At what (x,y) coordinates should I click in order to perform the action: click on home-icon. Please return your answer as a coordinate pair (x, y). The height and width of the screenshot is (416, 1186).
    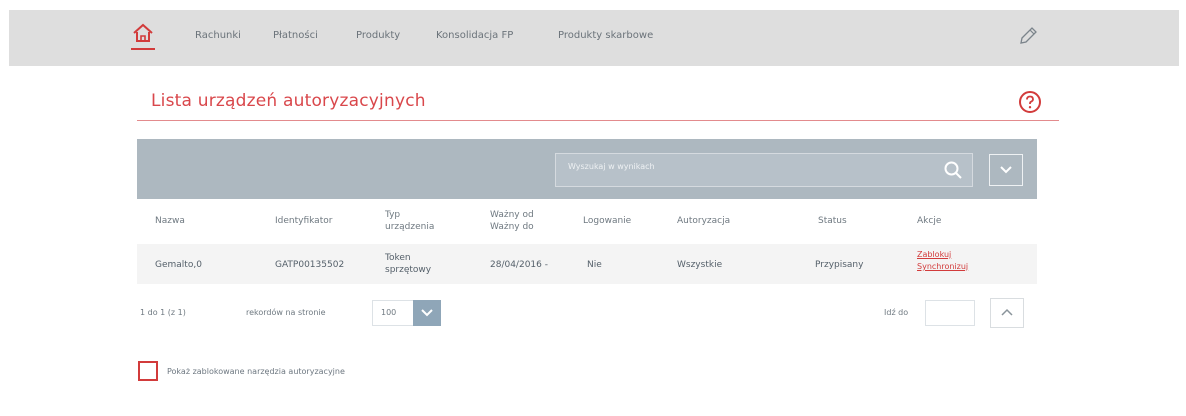
    Looking at the image, I should click on (143, 32).